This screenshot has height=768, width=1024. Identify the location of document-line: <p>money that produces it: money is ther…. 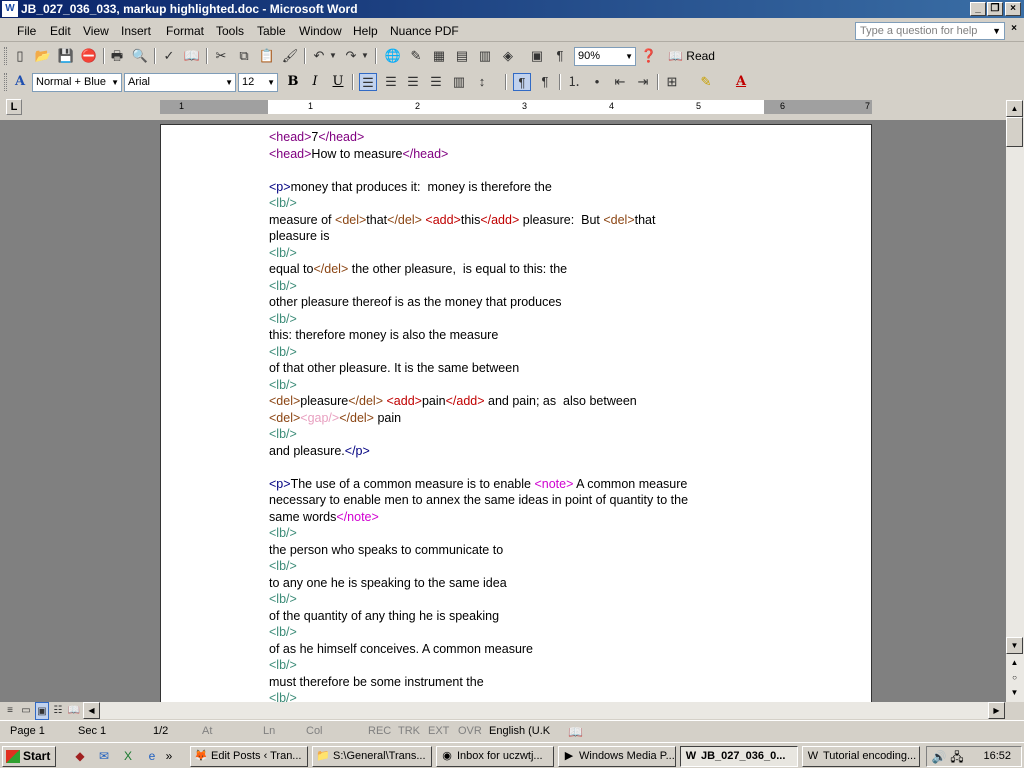
(410, 187).